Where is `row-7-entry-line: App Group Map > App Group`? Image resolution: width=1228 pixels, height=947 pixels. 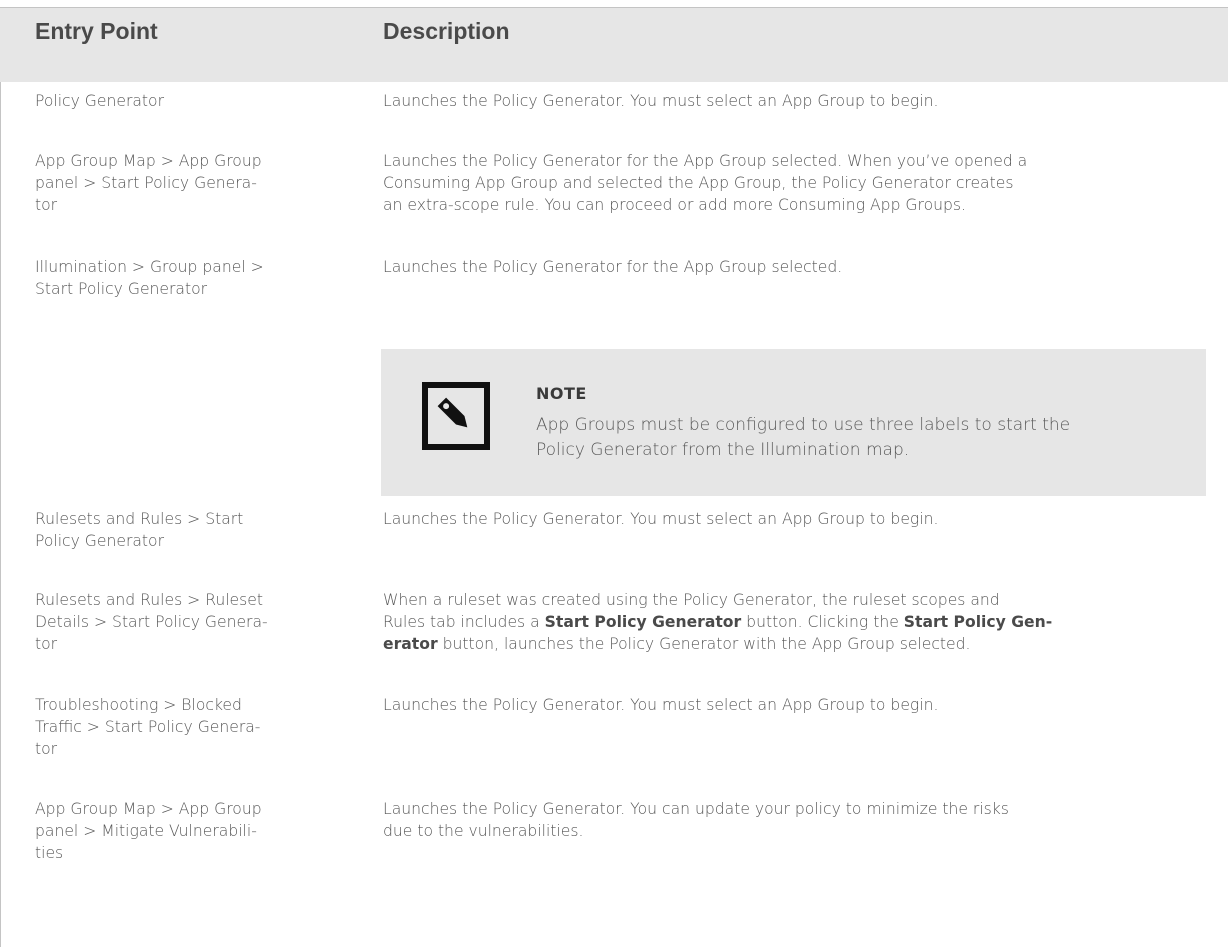 row-7-entry-line: App Group Map > App Group is located at coordinates (148, 809).